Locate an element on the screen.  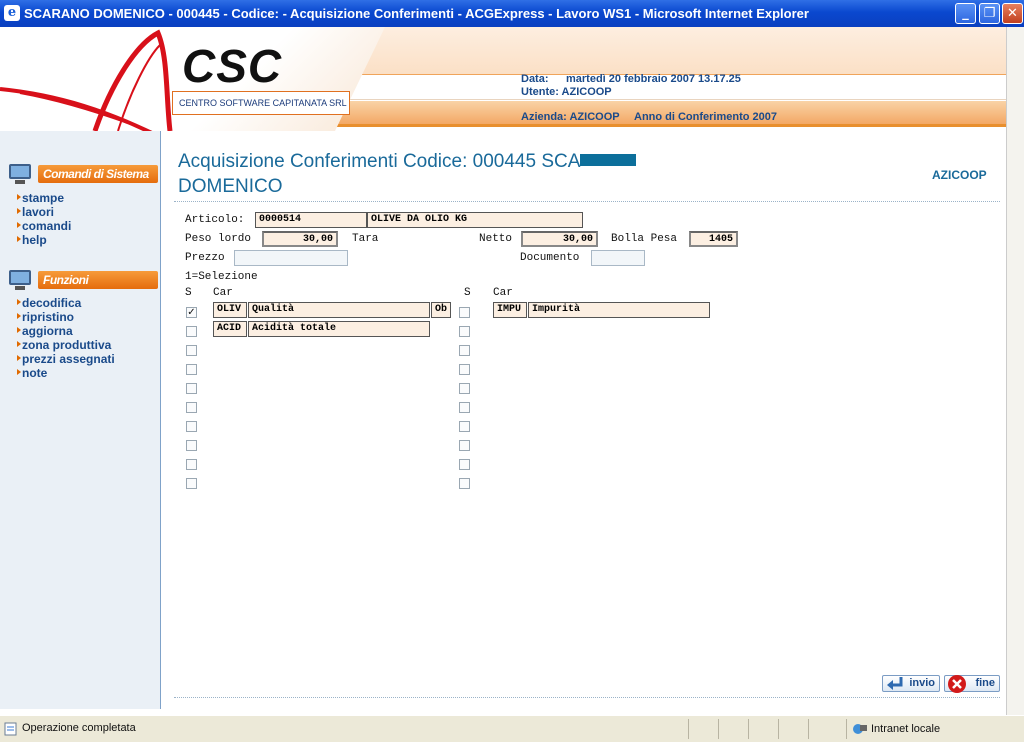
left-row-code: ACID is located at coordinates (230, 329).